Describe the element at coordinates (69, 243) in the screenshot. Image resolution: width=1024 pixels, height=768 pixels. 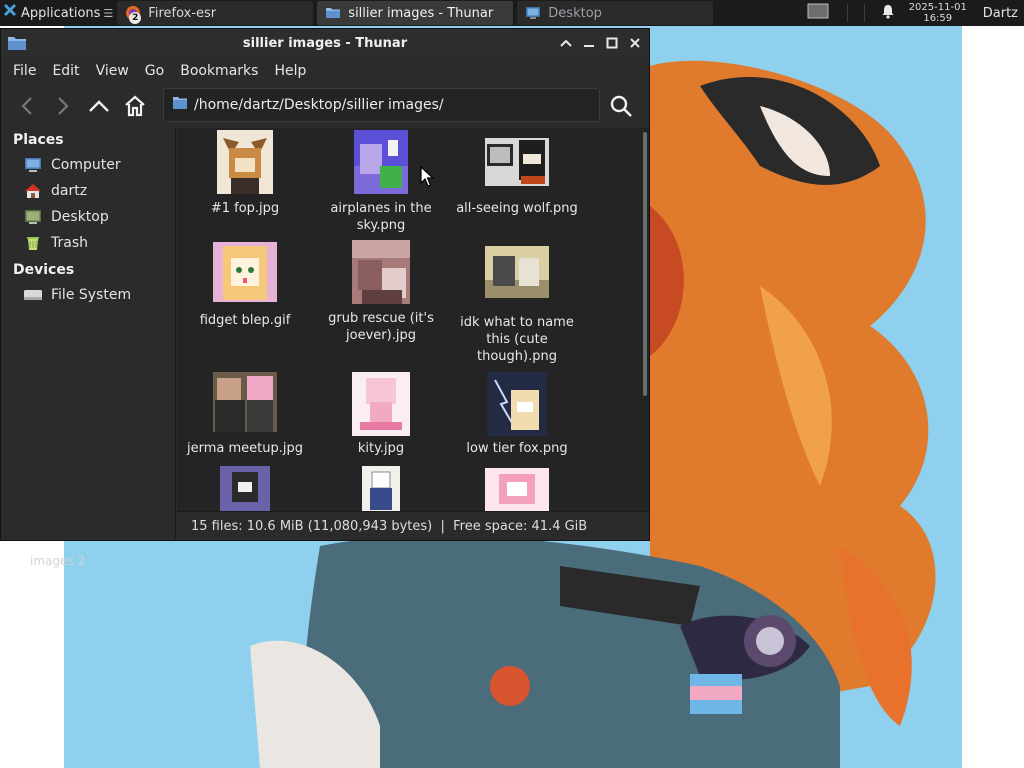
I see `sidebar-item-label: Trash` at that location.